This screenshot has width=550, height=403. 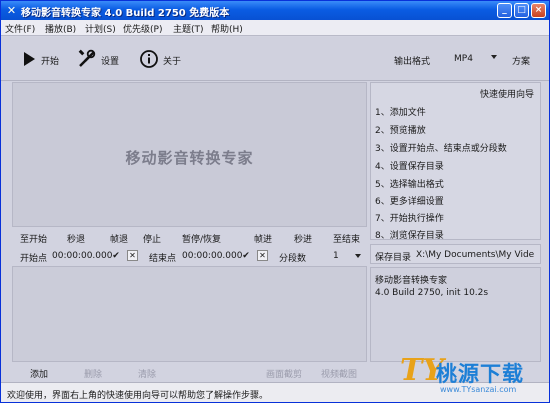 I want to click on site-logo: TY 桃源下载 www.TYsanzai.com, so click(x=473, y=376).